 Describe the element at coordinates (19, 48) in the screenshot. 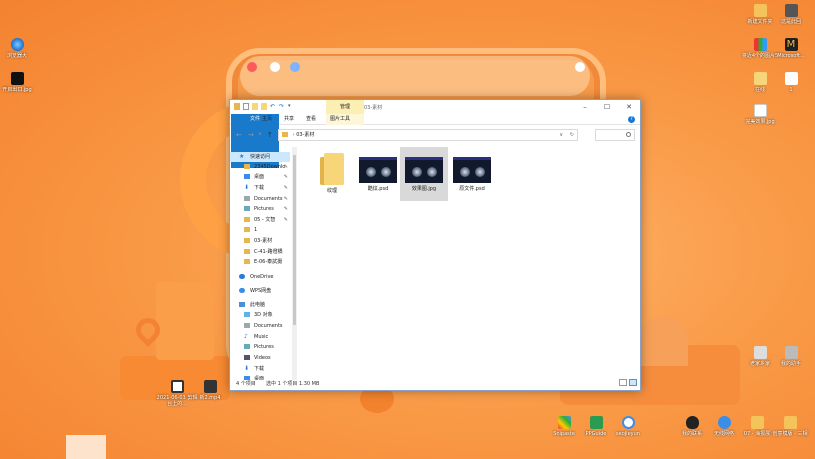

I see `desktop-icon-browser: 浏览器大` at that location.